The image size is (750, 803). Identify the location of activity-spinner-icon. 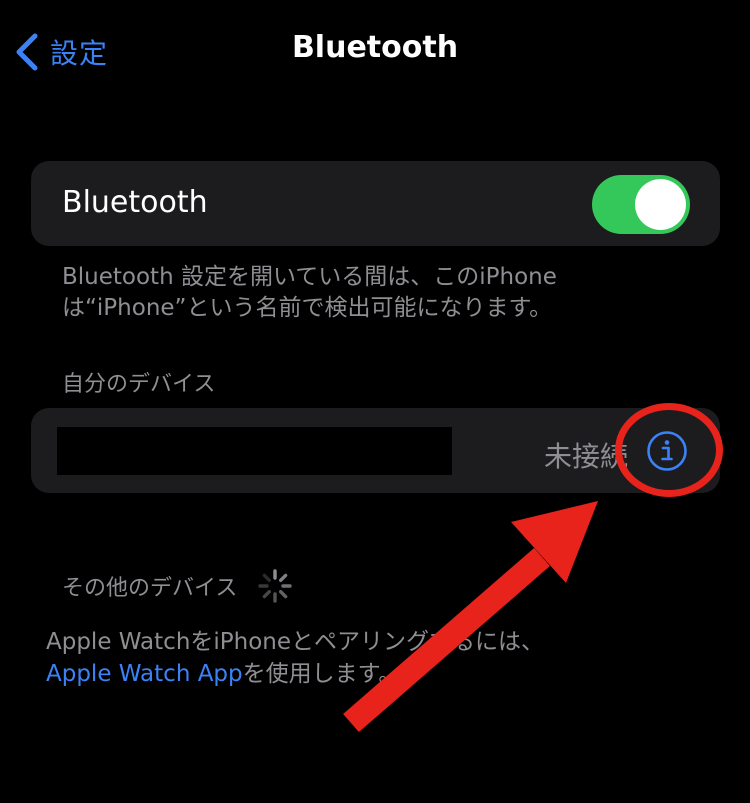
(275, 586).